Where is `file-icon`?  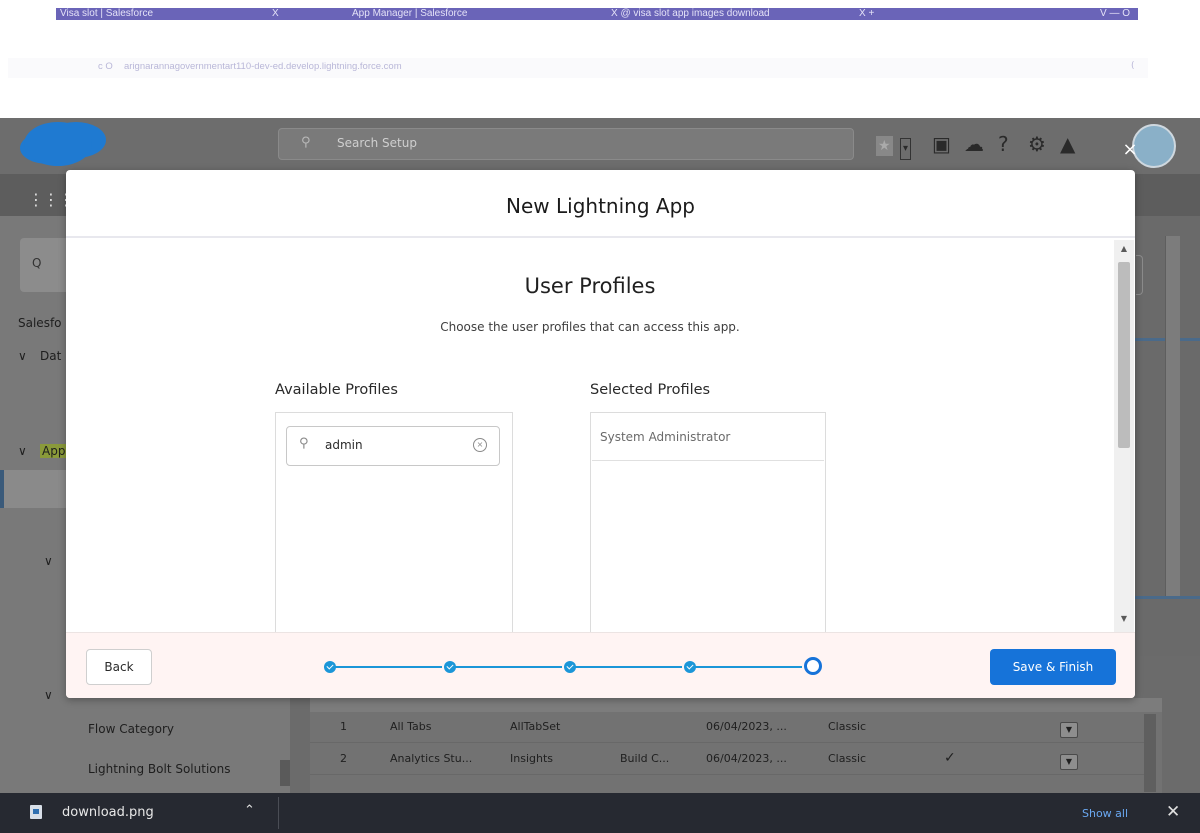
file-icon is located at coordinates (36, 812).